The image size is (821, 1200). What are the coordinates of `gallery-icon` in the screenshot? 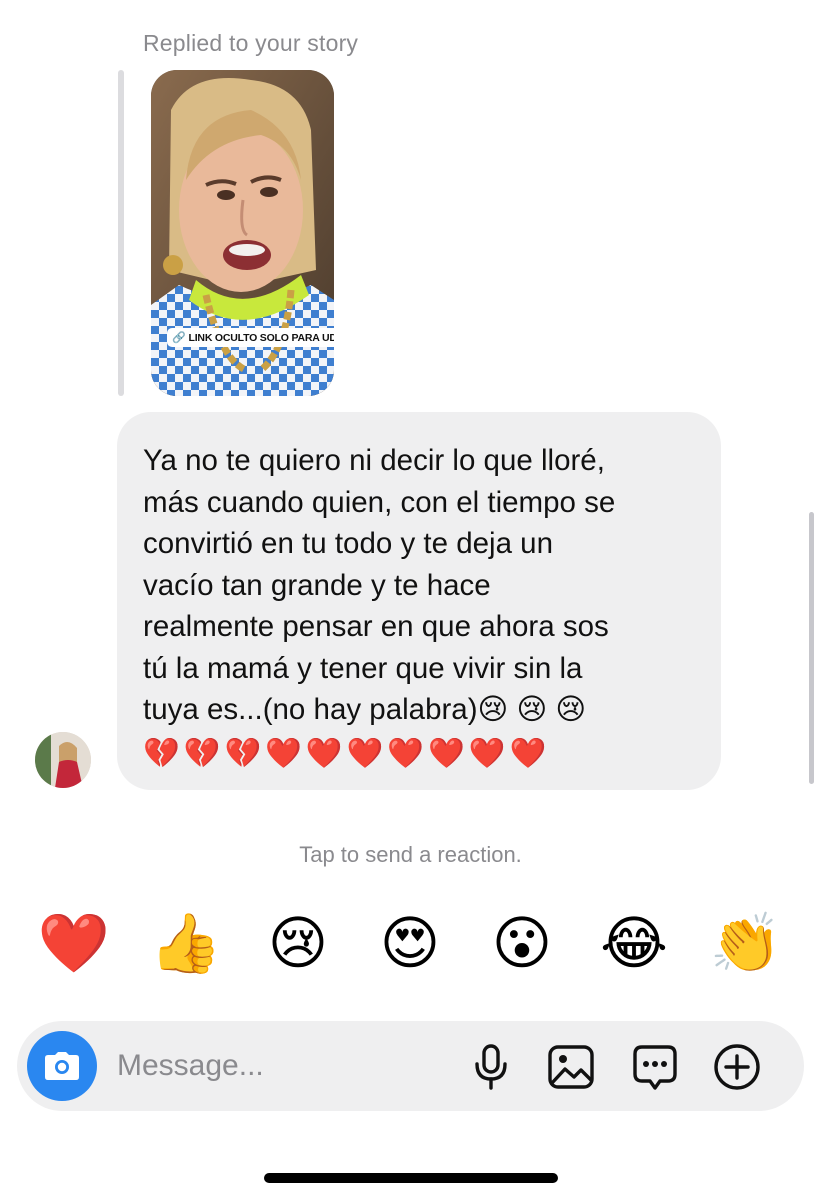 It's located at (571, 1067).